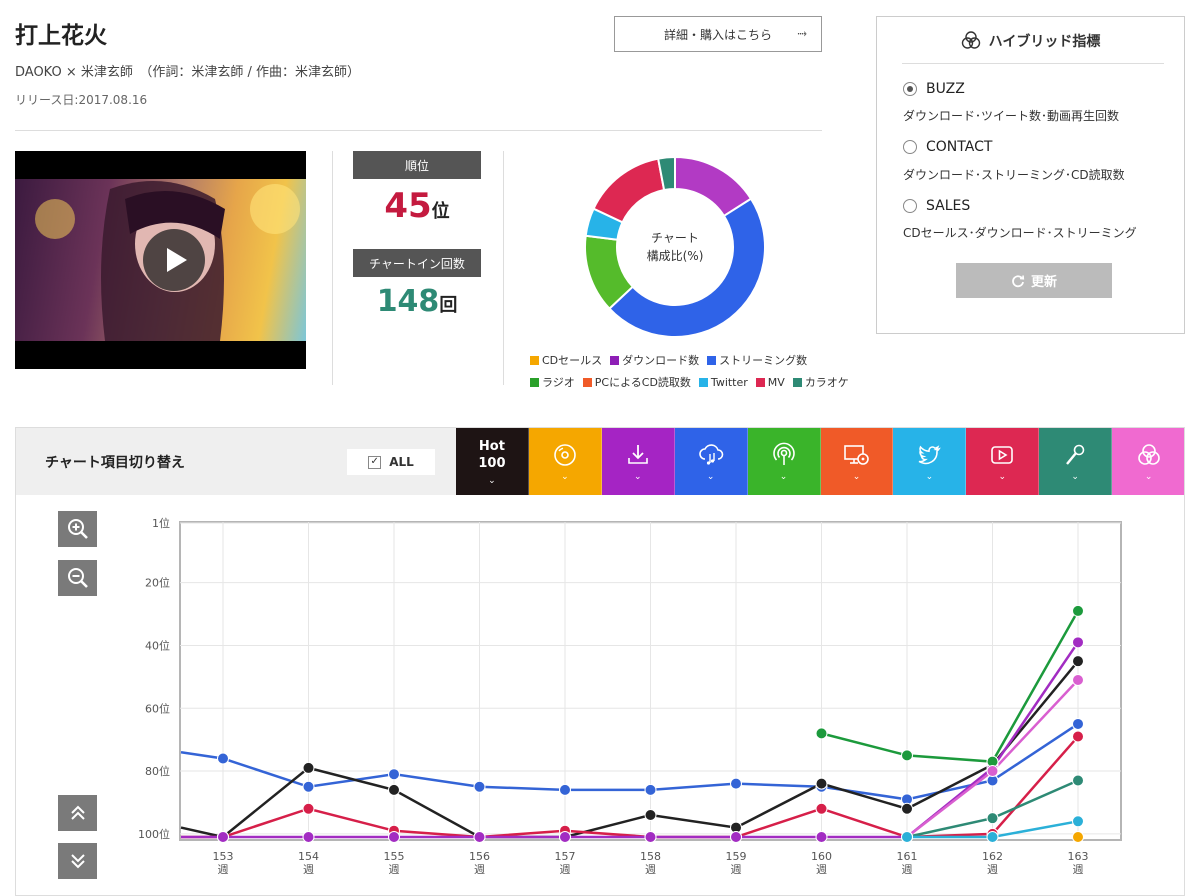 This screenshot has height=896, width=1200. What do you see at coordinates (636, 382) in the screenshot?
I see `legend-item: PCによるCD読取数` at bounding box center [636, 382].